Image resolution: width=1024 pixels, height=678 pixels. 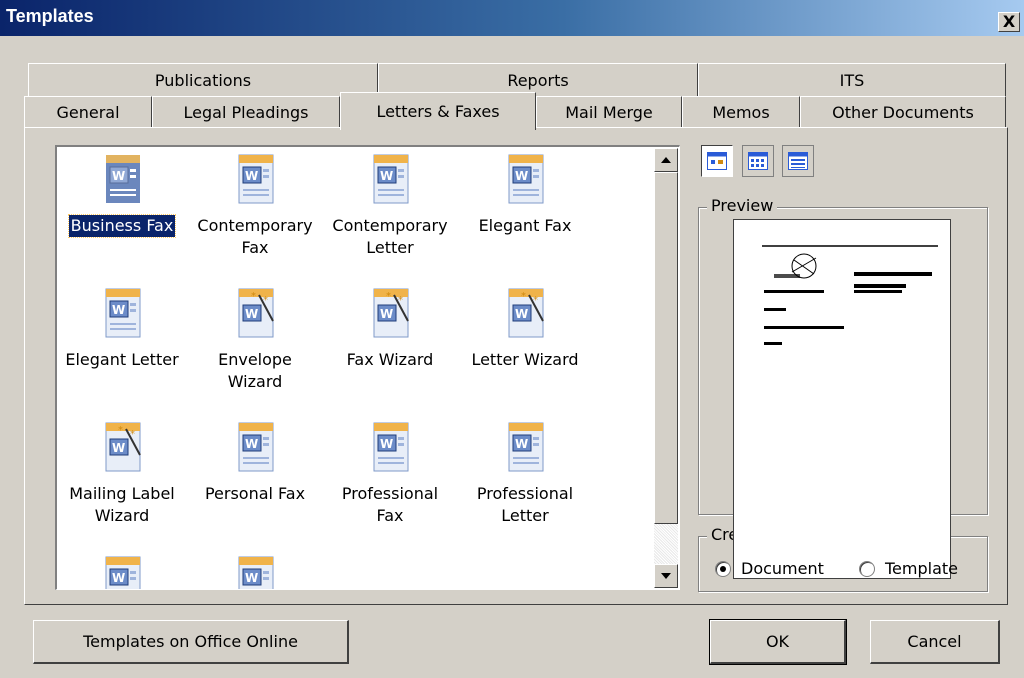 I want to click on tab-general: General, so click(x=88, y=112).